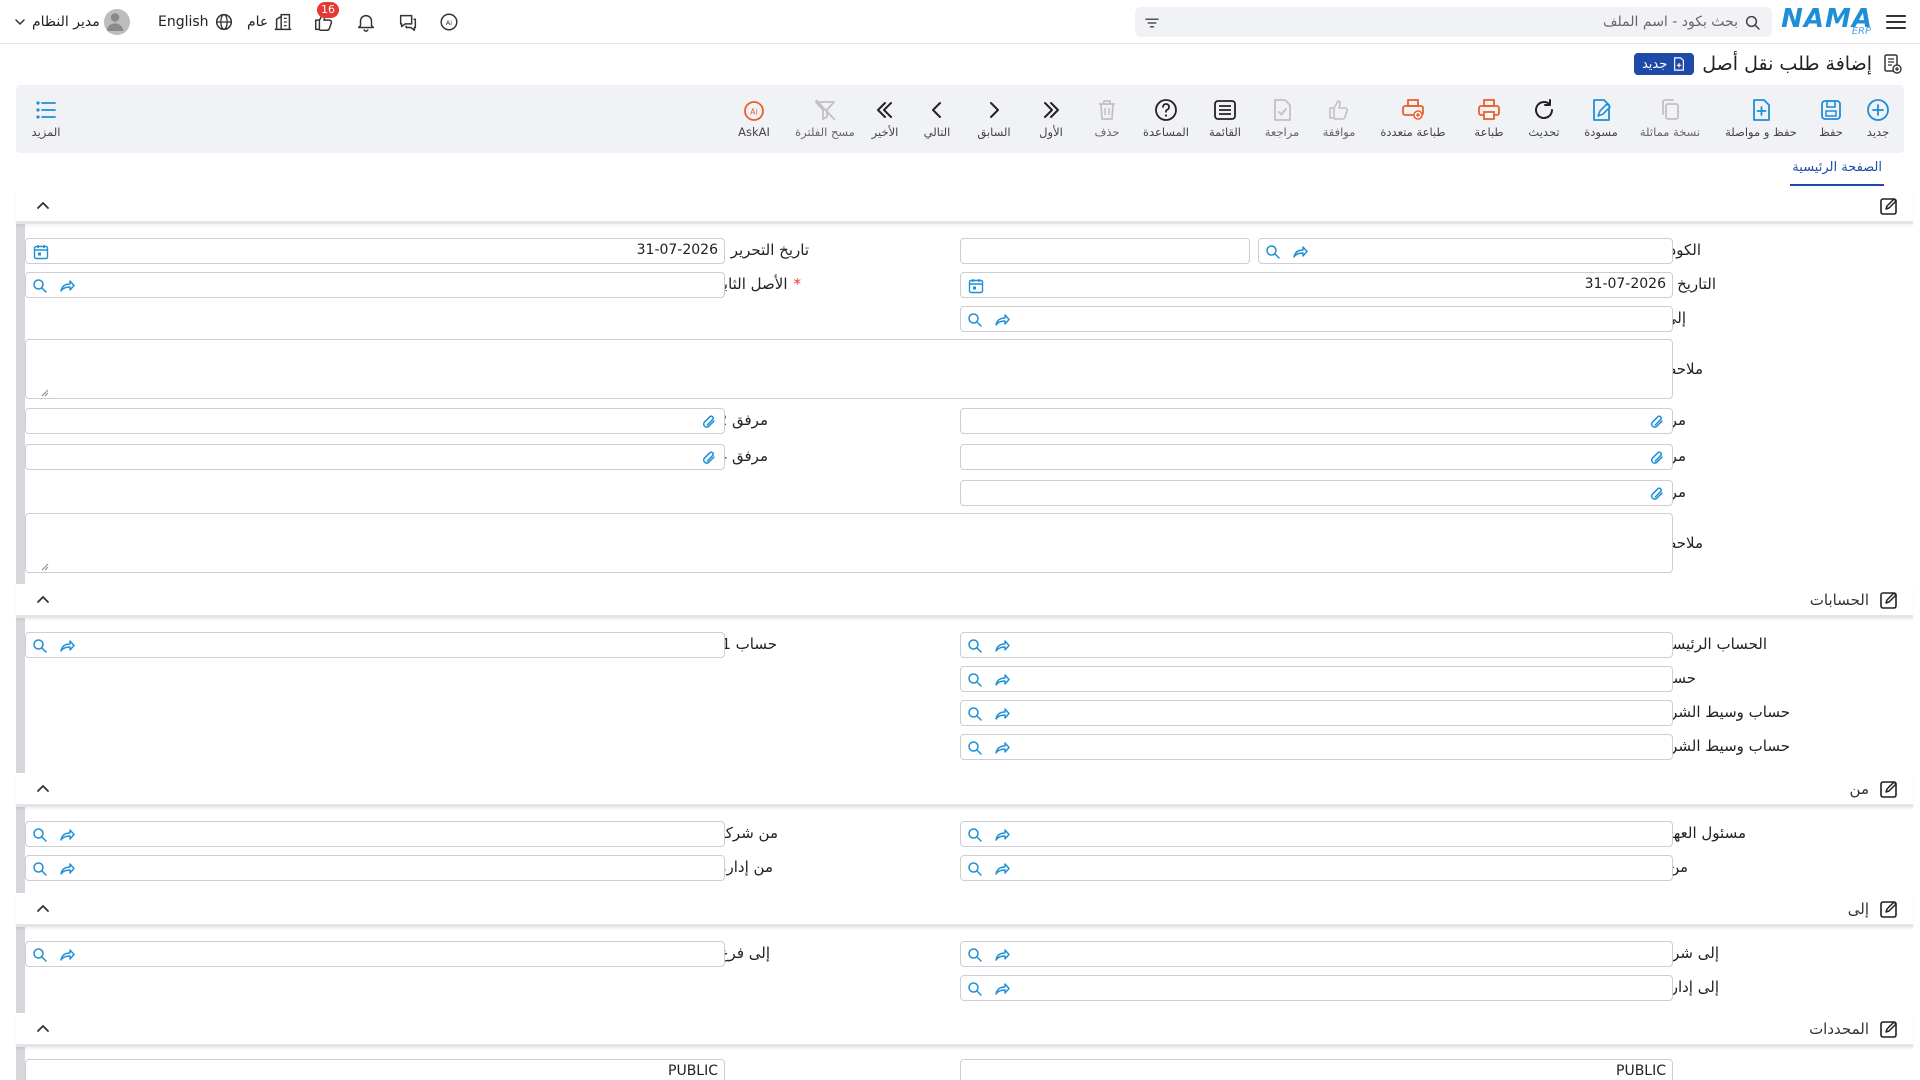  What do you see at coordinates (754, 122) in the screenshot?
I see `ask-ai-button: Ai AskAI` at bounding box center [754, 122].